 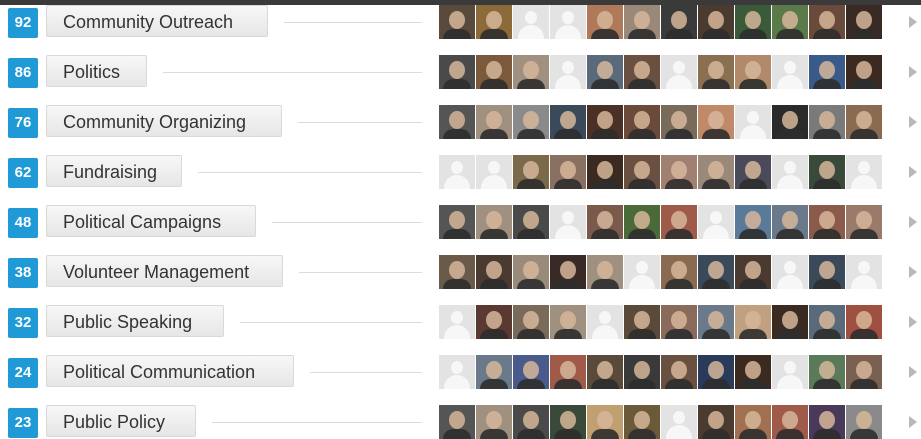 What do you see at coordinates (151, 221) in the screenshot?
I see `skill-name-button: Political Campaigns` at bounding box center [151, 221].